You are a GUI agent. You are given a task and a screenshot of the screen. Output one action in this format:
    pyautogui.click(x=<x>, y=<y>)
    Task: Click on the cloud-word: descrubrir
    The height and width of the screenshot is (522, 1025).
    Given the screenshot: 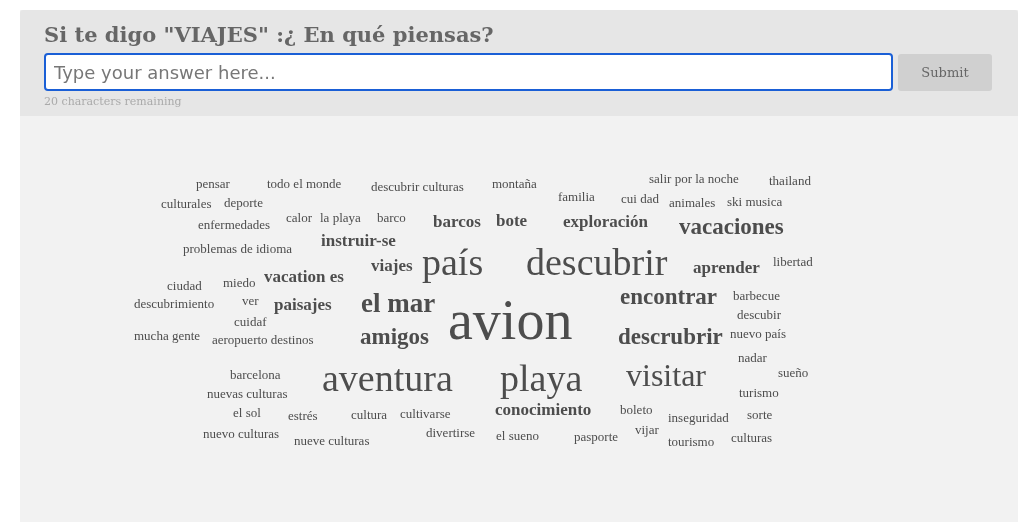 What is the action you would take?
    pyautogui.click(x=670, y=337)
    